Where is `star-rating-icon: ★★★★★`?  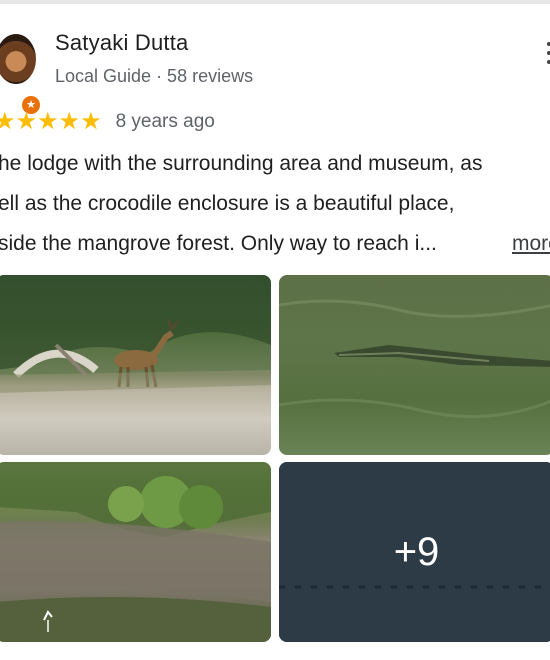
star-rating-icon: ★★★★★ is located at coordinates (51, 121).